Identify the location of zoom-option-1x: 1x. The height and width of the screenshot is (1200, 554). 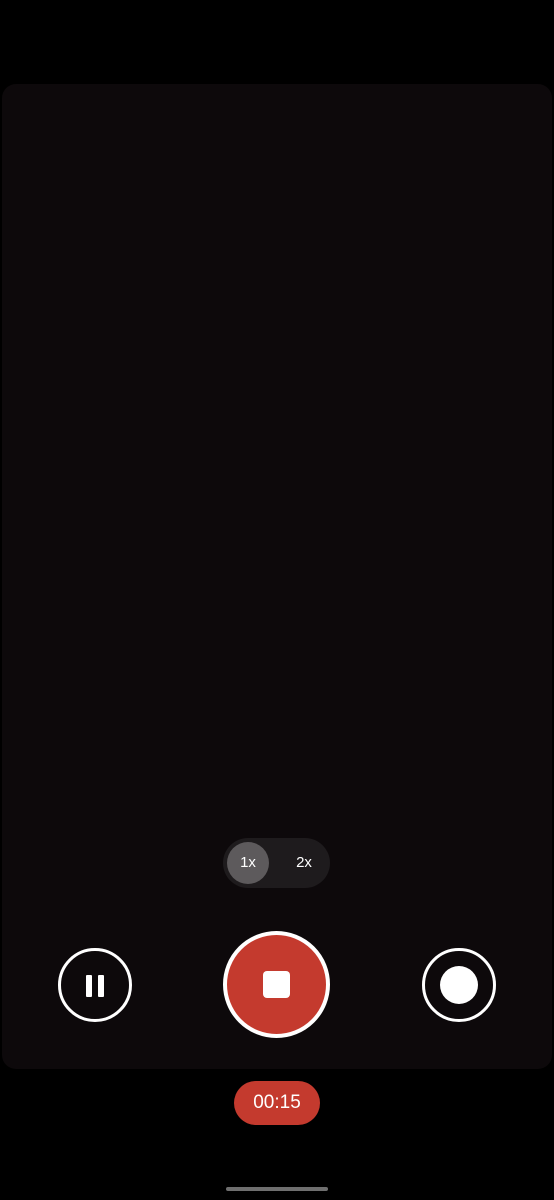
(248, 863).